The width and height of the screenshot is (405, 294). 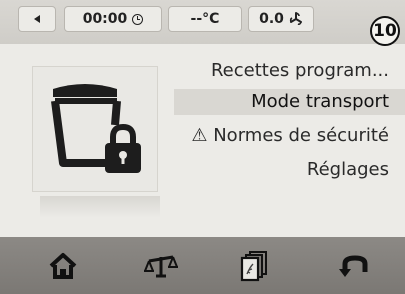 I want to click on clock-icon, so click(x=138, y=19).